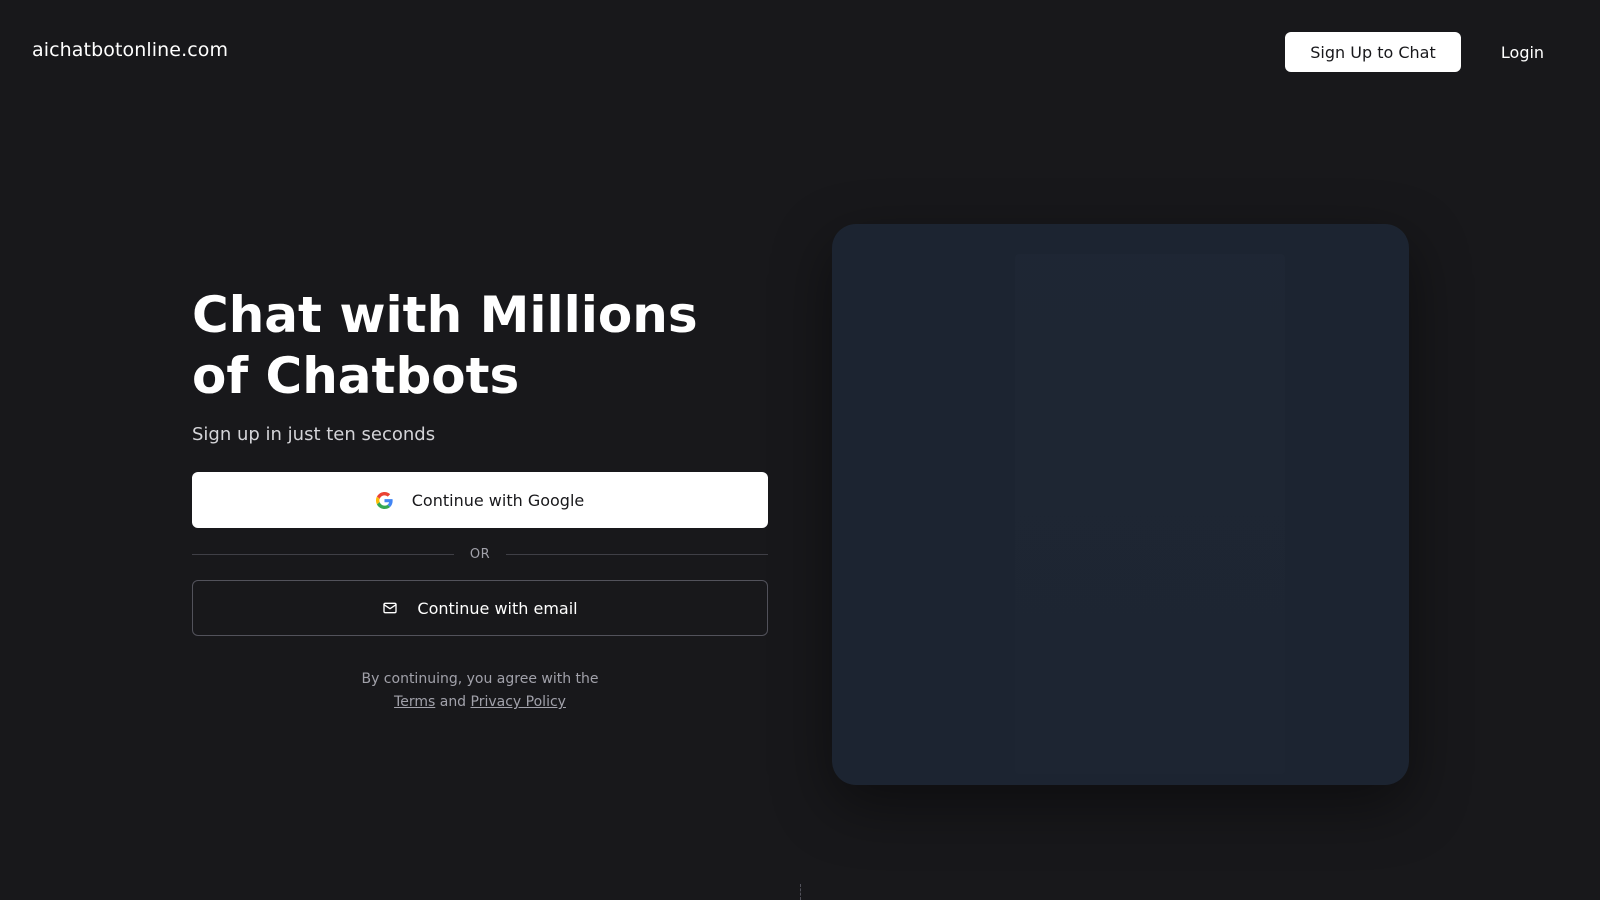  What do you see at coordinates (1373, 52) in the screenshot?
I see `signup-button: Sign Up to Chat` at bounding box center [1373, 52].